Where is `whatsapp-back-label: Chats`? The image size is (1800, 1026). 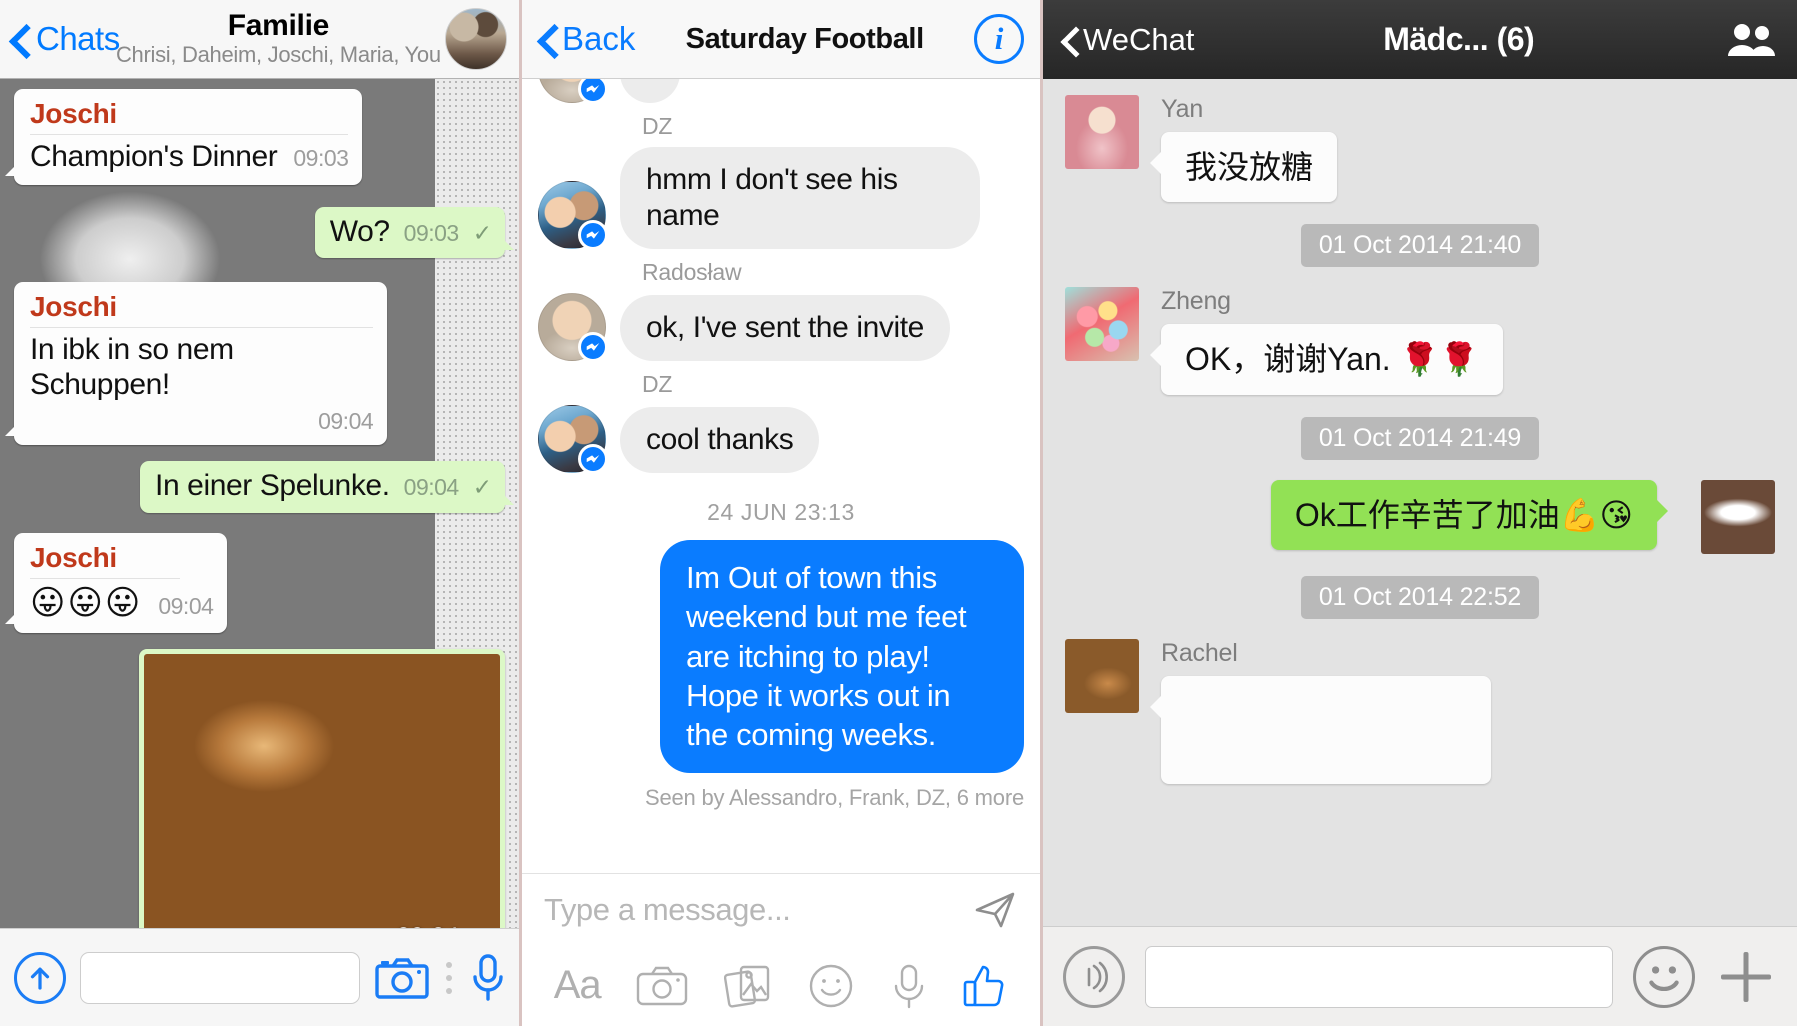 whatsapp-back-label: Chats is located at coordinates (78, 38).